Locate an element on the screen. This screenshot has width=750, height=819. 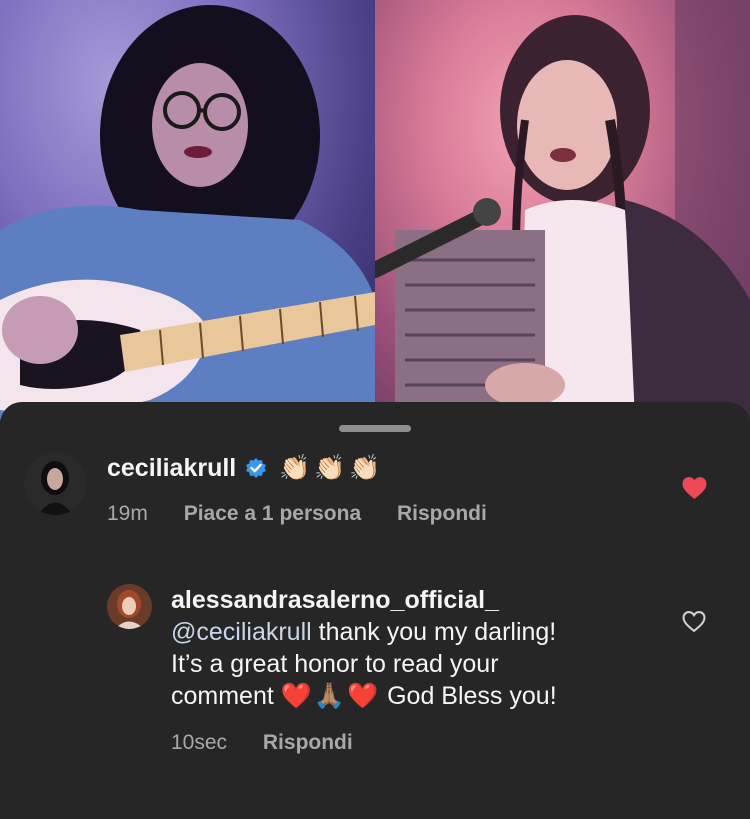
avatar-image-alessandrasalerno is located at coordinates (129, 606).